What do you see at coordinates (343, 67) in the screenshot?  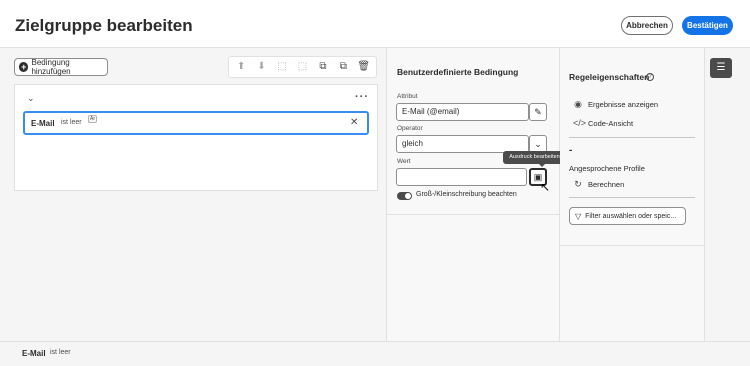 I see `duplicate-icon: ⧉` at bounding box center [343, 67].